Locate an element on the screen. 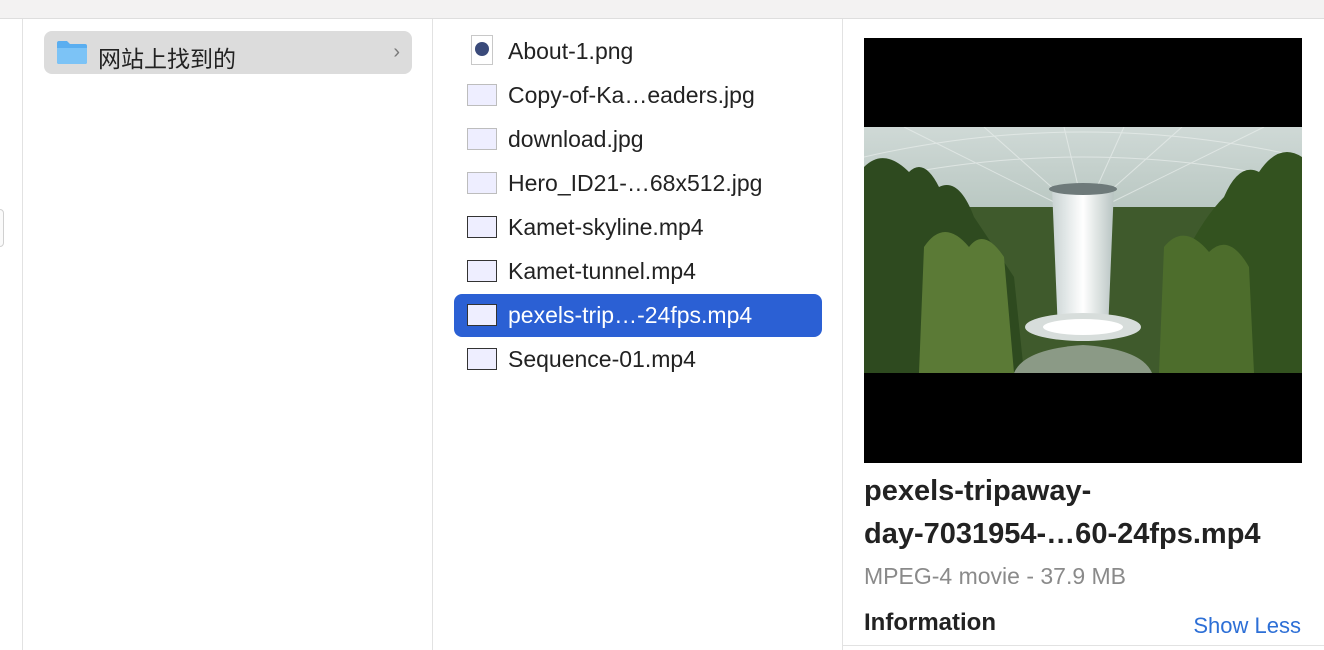  show-less-button: Show Less is located at coordinates (1247, 626).